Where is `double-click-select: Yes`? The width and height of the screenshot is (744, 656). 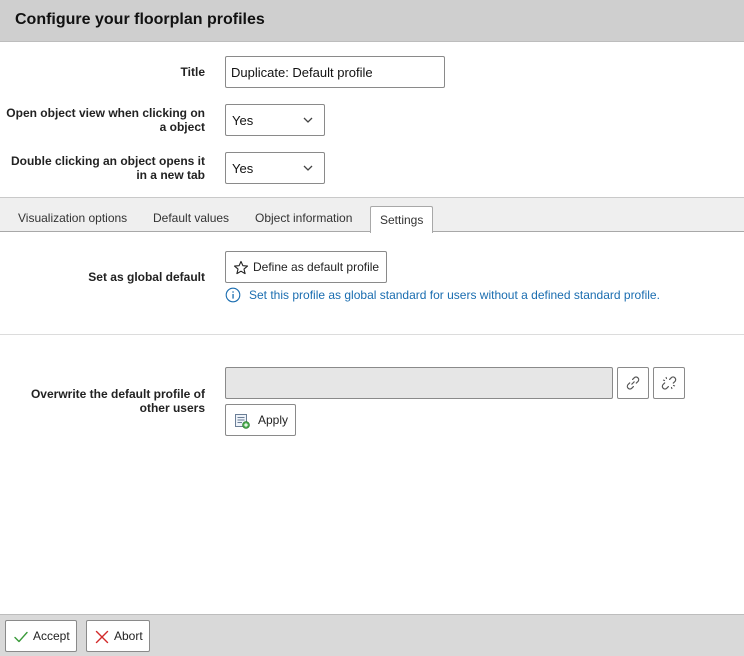
double-click-select: Yes is located at coordinates (275, 168).